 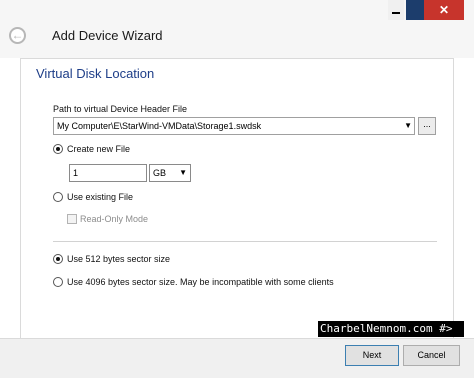 What do you see at coordinates (444, 10) in the screenshot?
I see `close-button: ✕` at bounding box center [444, 10].